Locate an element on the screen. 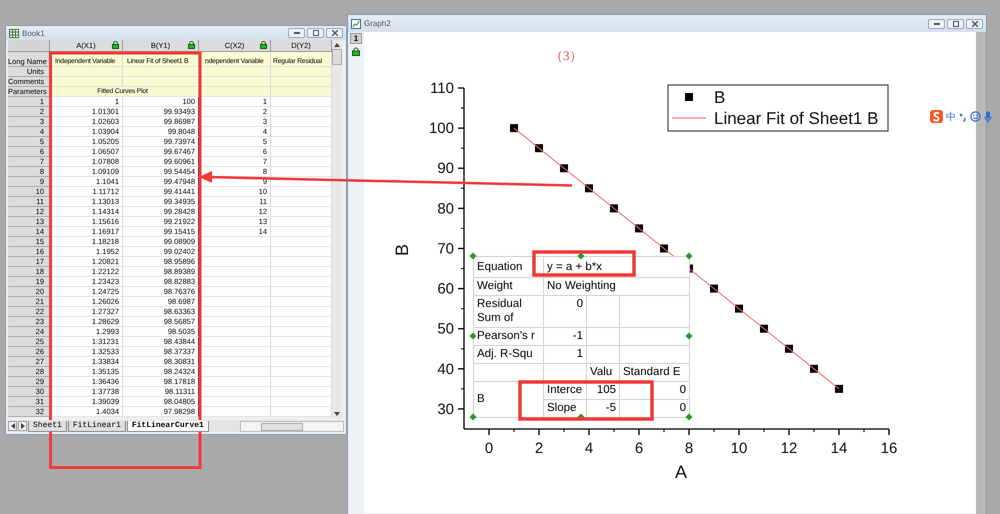 The height and width of the screenshot is (514, 1000). table-cell: 1 is located at coordinates (565, 355).